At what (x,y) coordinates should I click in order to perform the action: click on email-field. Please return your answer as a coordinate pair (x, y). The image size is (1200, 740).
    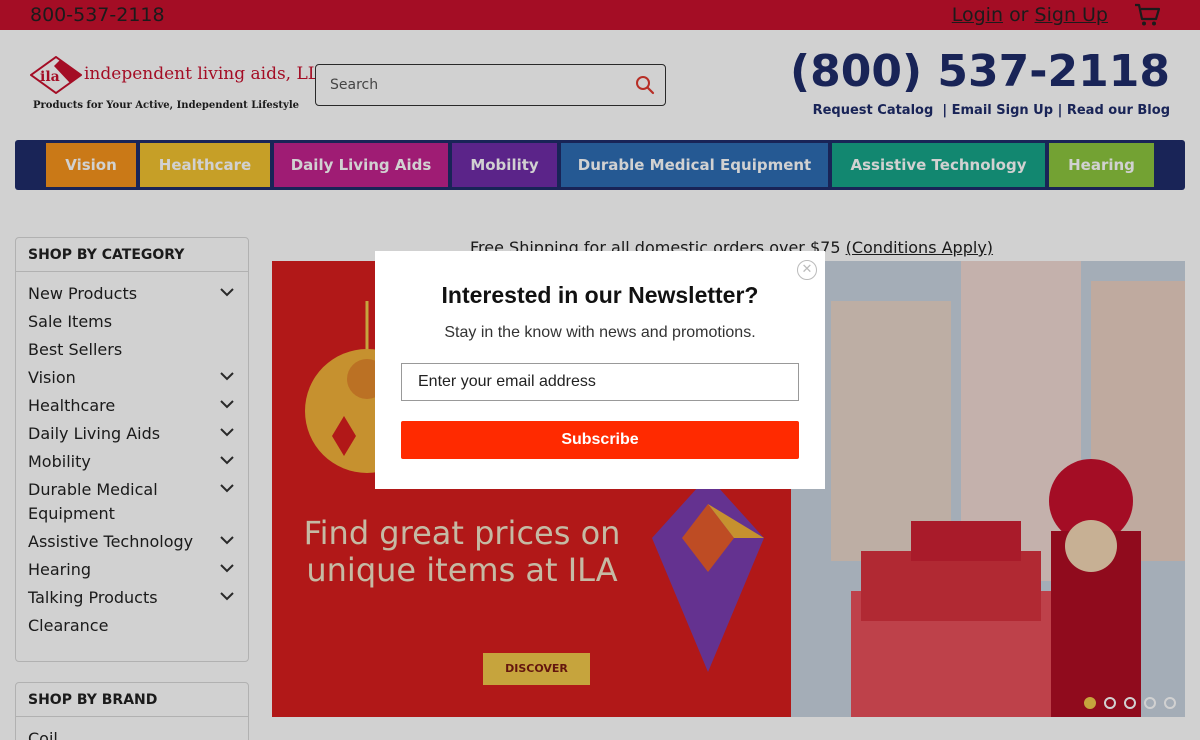
    Looking at the image, I should click on (600, 382).